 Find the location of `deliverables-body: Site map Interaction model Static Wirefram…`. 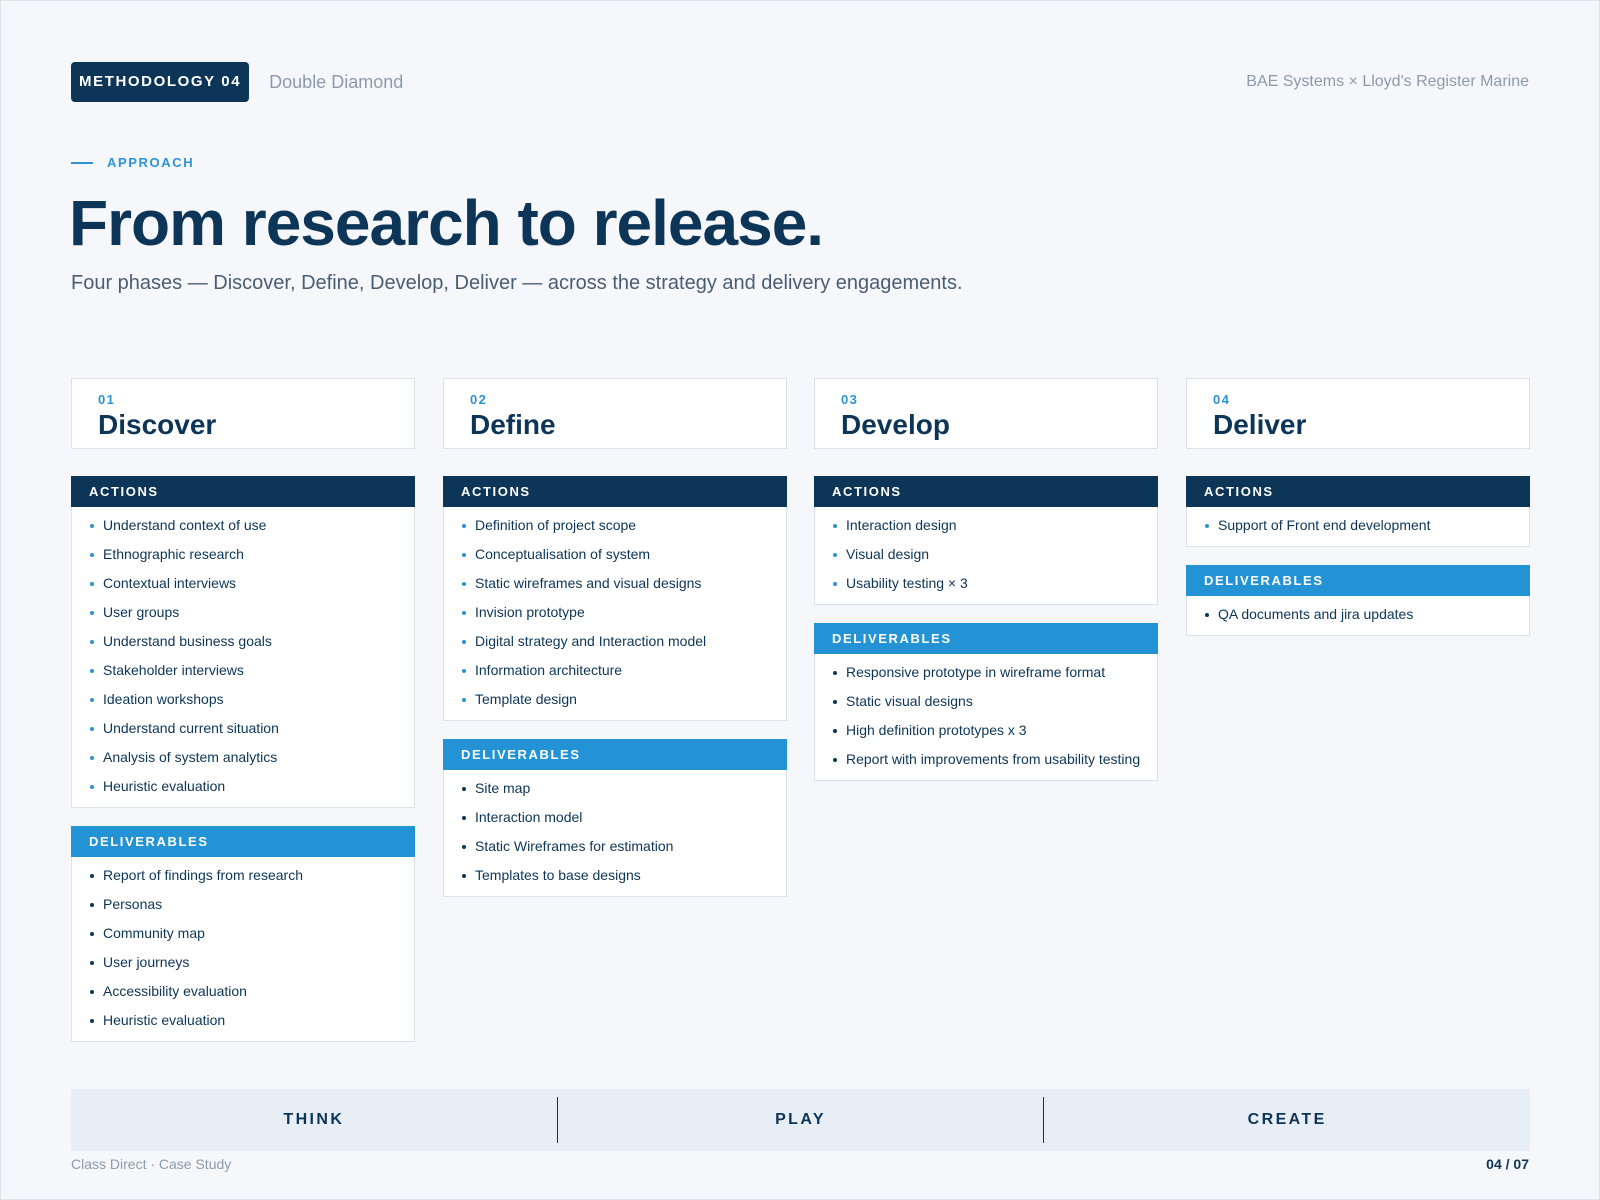

deliverables-body: Site map Interaction model Static Wirefram… is located at coordinates (615, 833).